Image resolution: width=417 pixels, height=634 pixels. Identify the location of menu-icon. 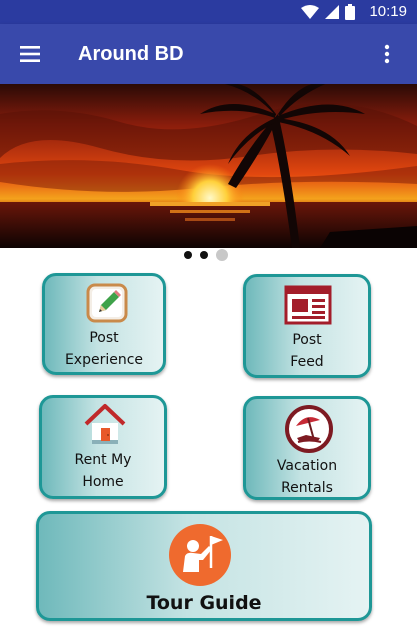
(30, 54).